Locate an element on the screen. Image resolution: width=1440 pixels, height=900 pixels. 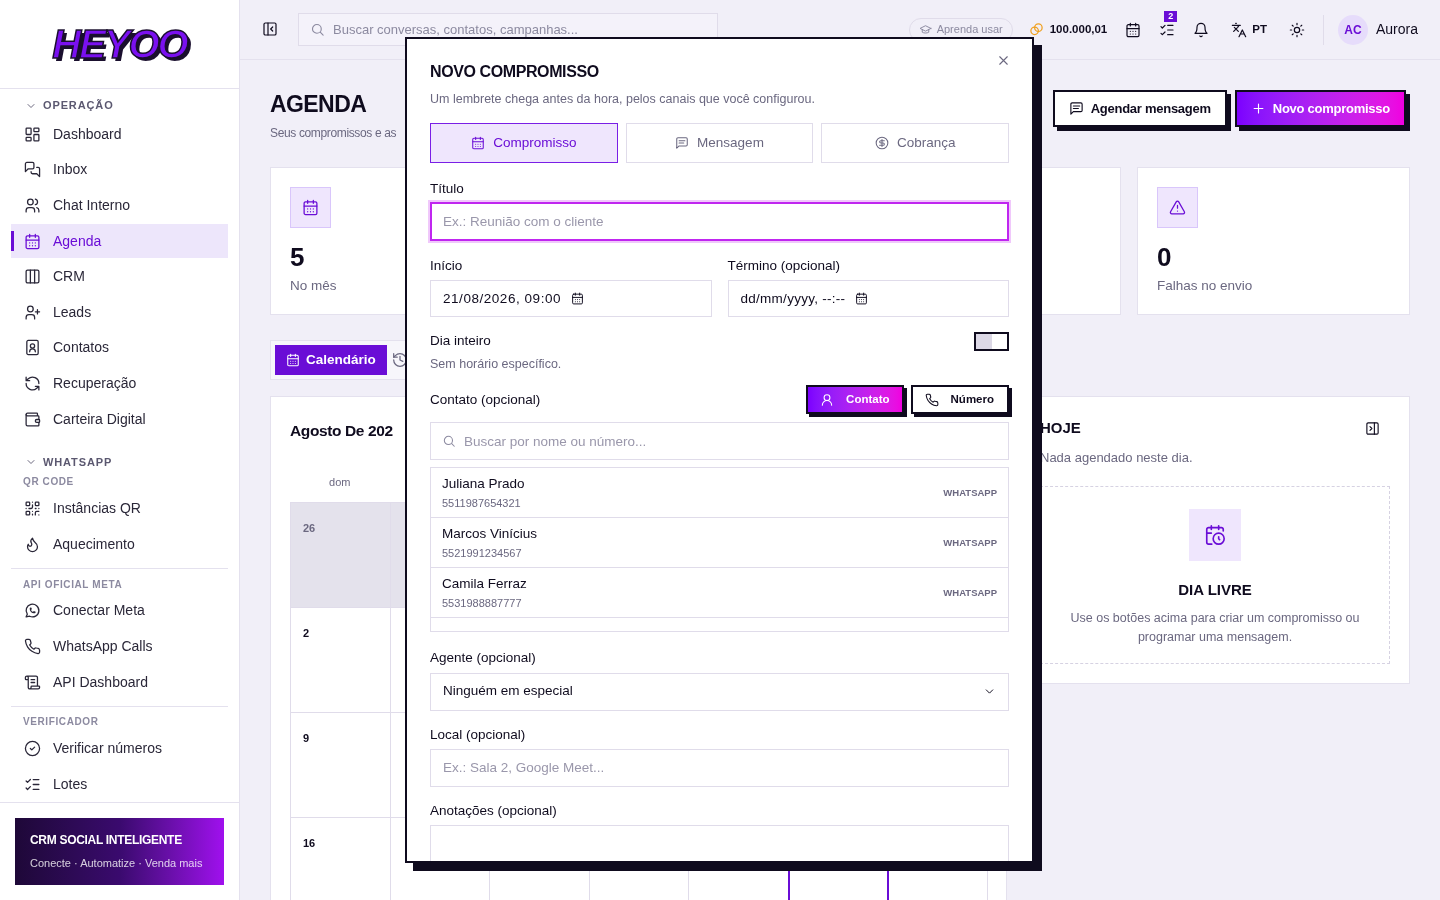
sidebar-item: WhatsApp Calls is located at coordinates (119, 646).